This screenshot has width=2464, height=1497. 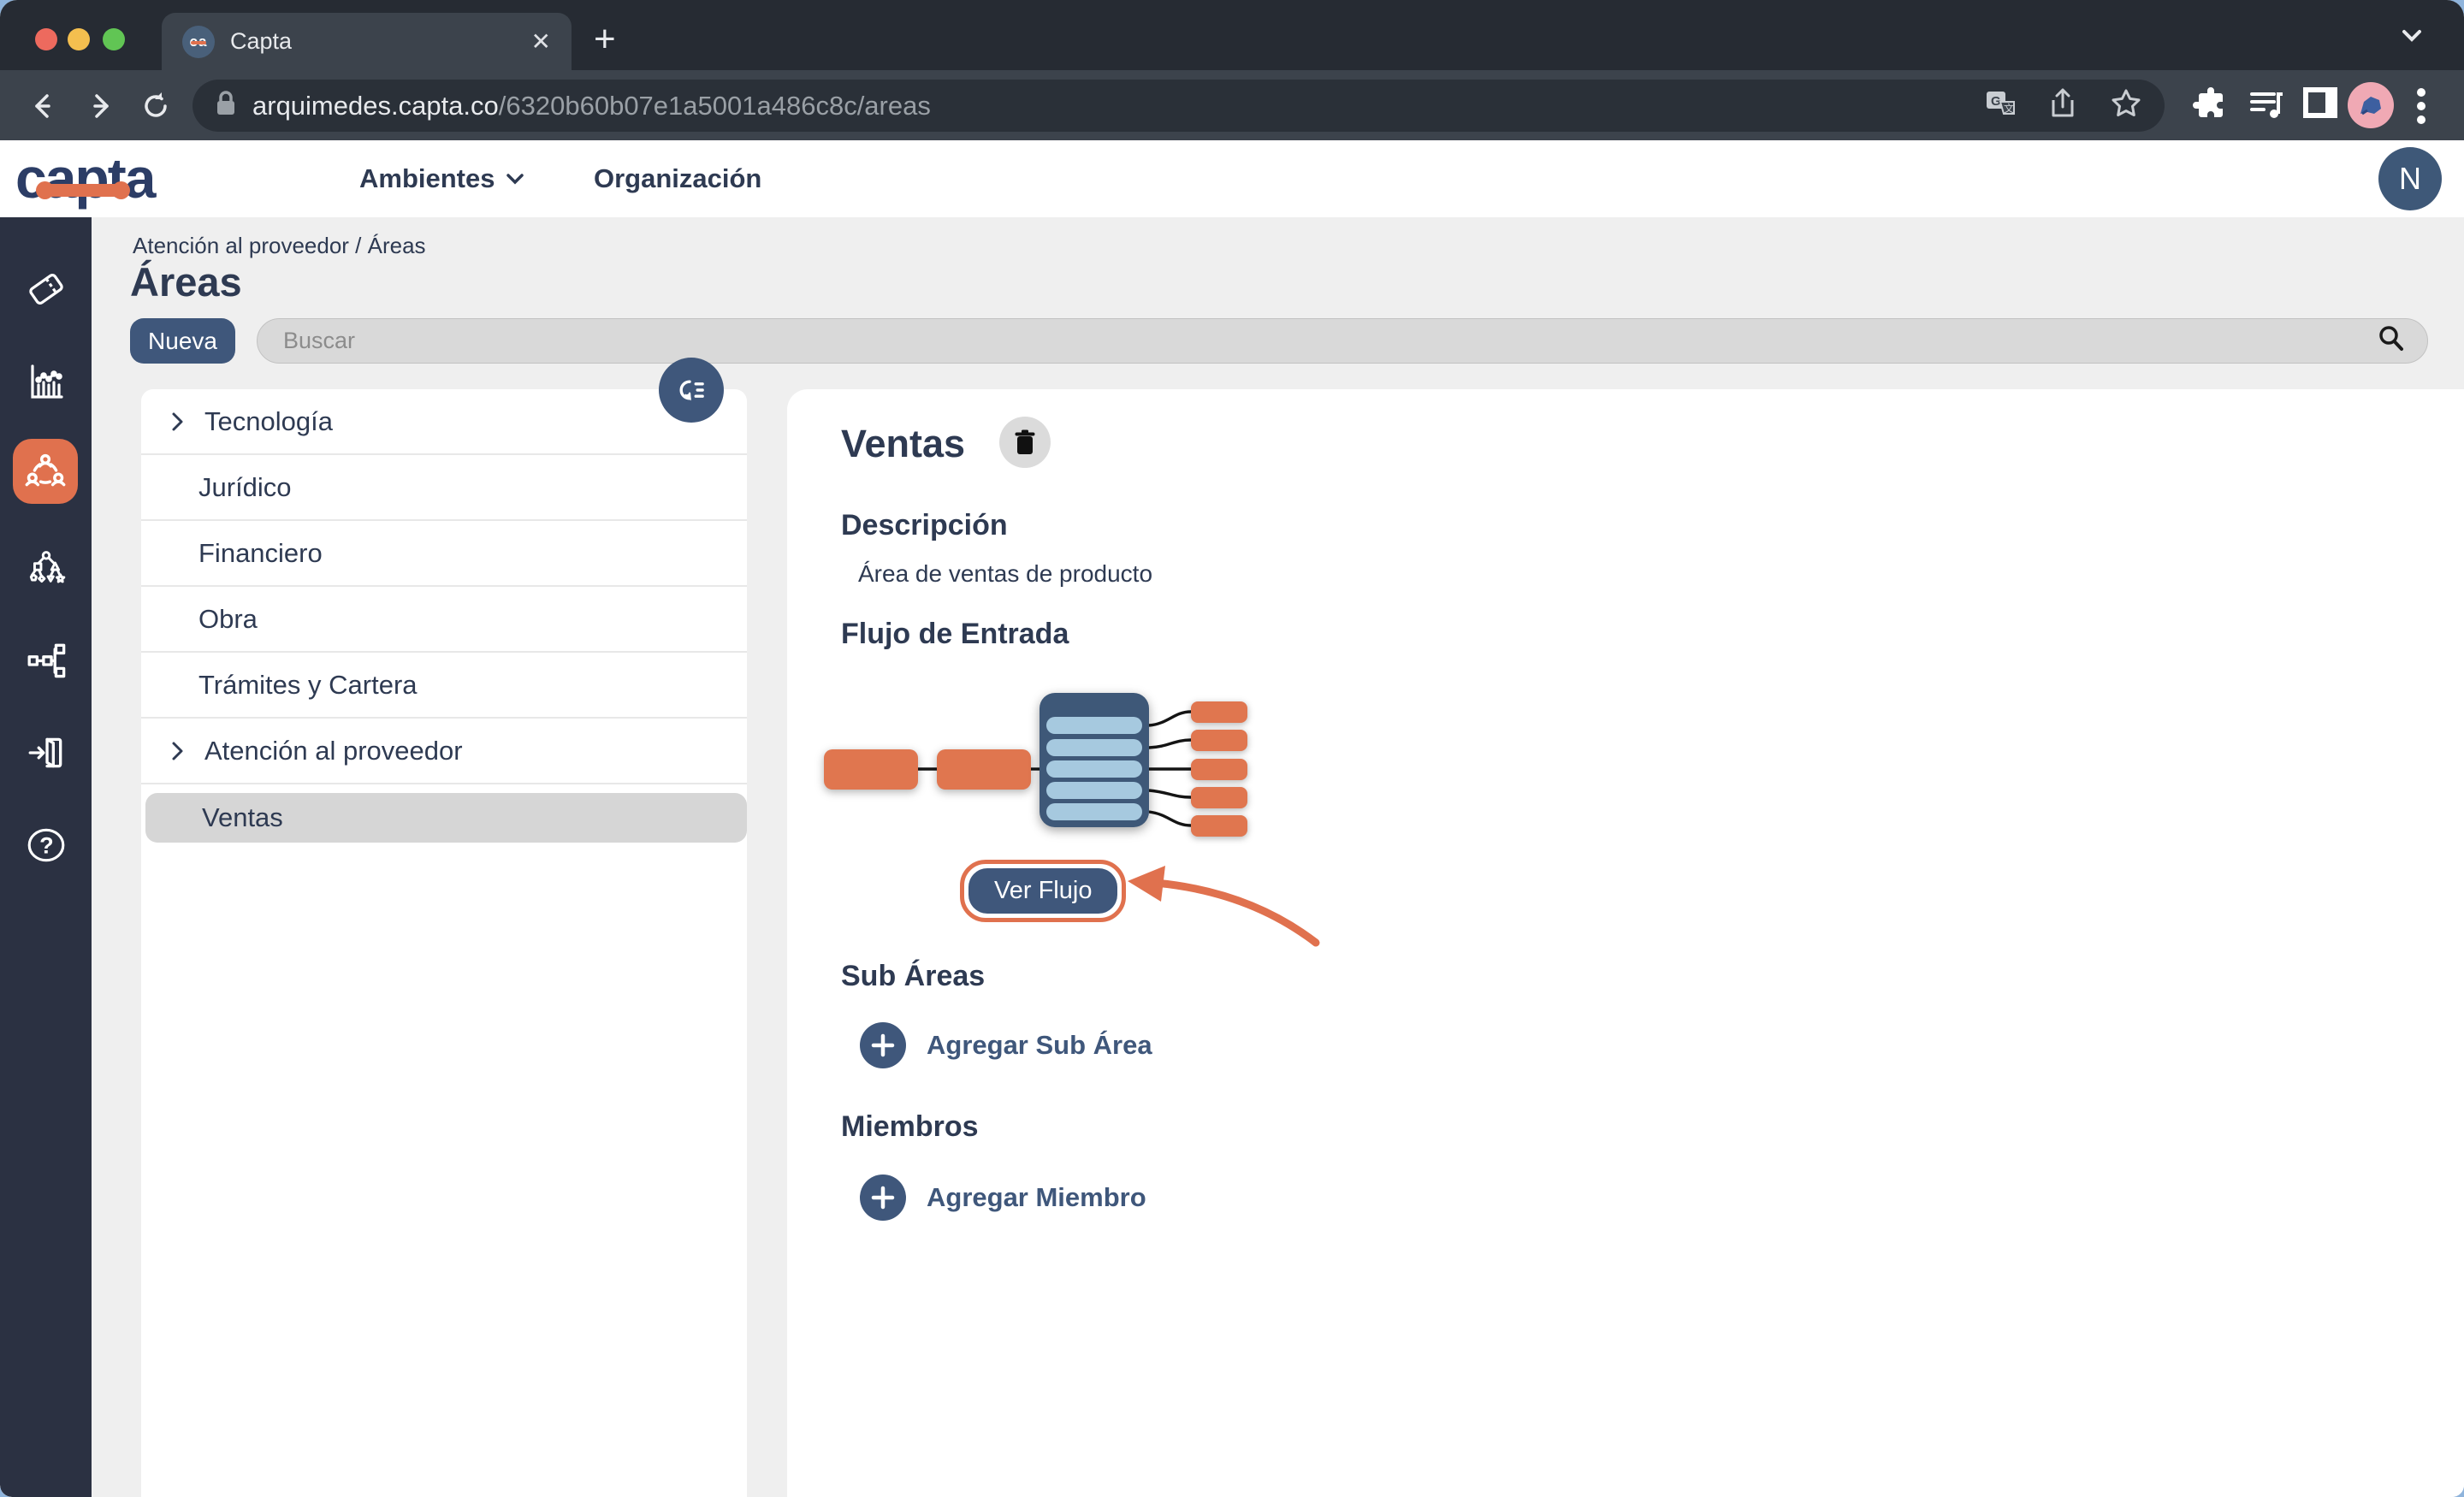 I want to click on tab-close-icon: ✕, so click(x=541, y=41).